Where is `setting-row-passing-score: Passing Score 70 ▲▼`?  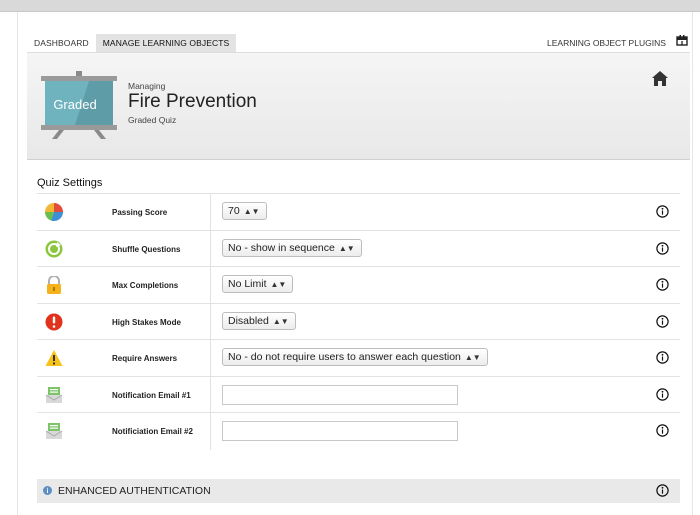 setting-row-passing-score: Passing Score 70 ▲▼ is located at coordinates (358, 212).